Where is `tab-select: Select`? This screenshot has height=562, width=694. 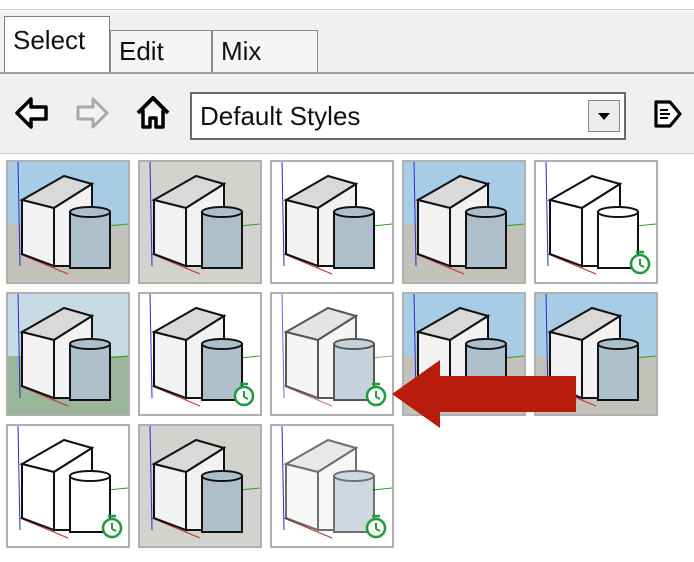 tab-select: Select is located at coordinates (57, 45).